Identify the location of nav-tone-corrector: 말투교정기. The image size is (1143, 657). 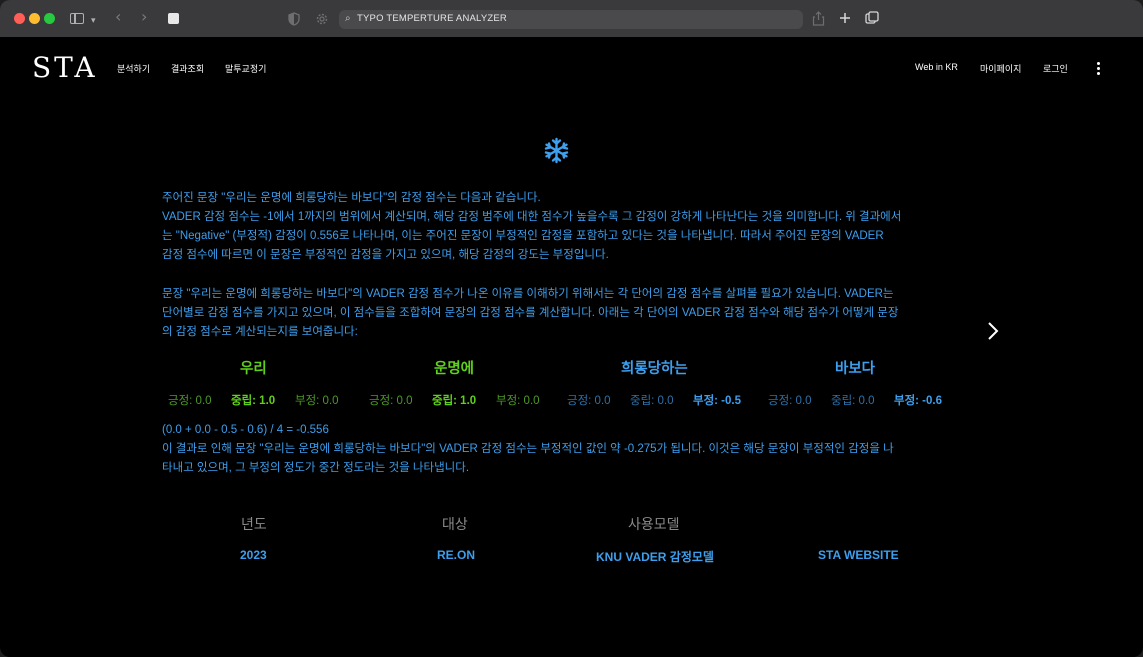
(245, 68).